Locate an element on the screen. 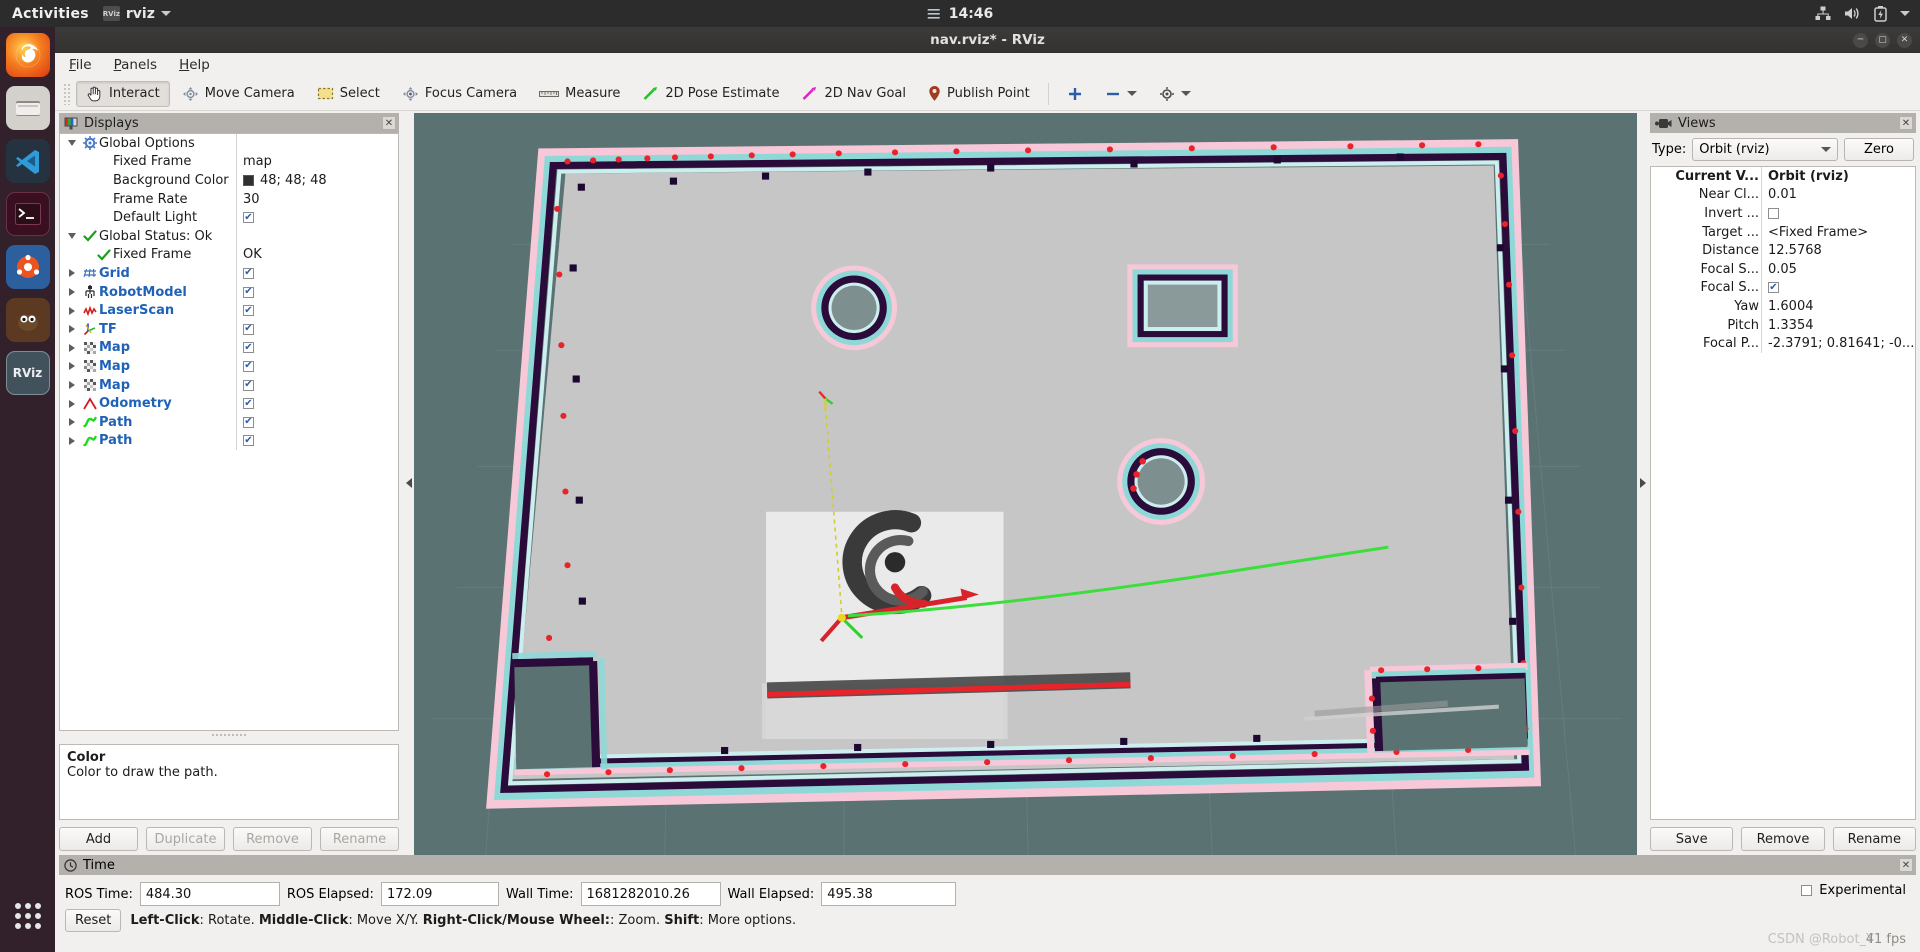 The width and height of the screenshot is (1920, 952). view-row-value: 1.3354 is located at coordinates (1791, 325).